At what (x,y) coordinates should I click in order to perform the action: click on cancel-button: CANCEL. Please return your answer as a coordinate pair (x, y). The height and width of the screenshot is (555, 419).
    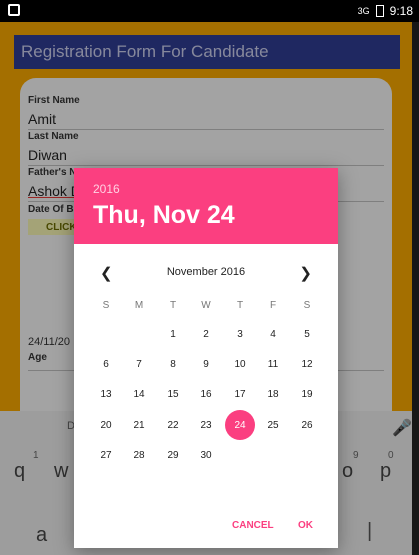
    Looking at the image, I should click on (253, 525).